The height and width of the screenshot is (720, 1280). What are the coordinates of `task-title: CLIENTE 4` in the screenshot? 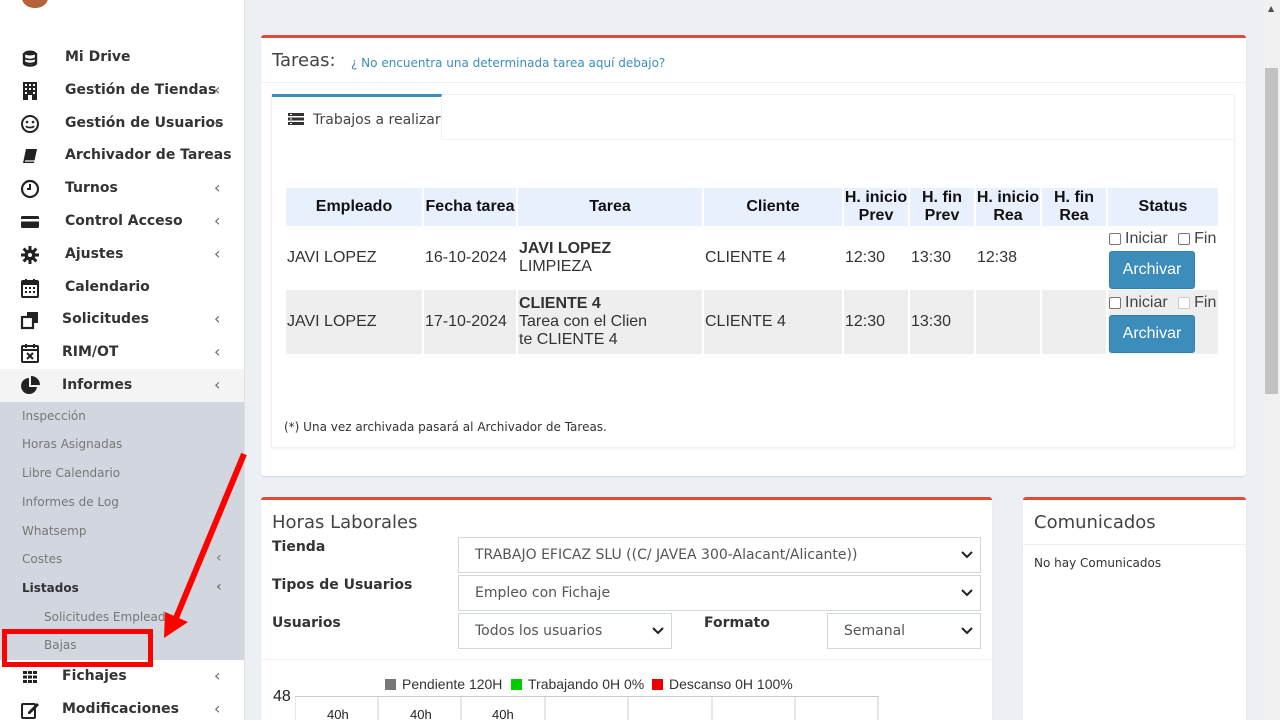 It's located at (560, 303).